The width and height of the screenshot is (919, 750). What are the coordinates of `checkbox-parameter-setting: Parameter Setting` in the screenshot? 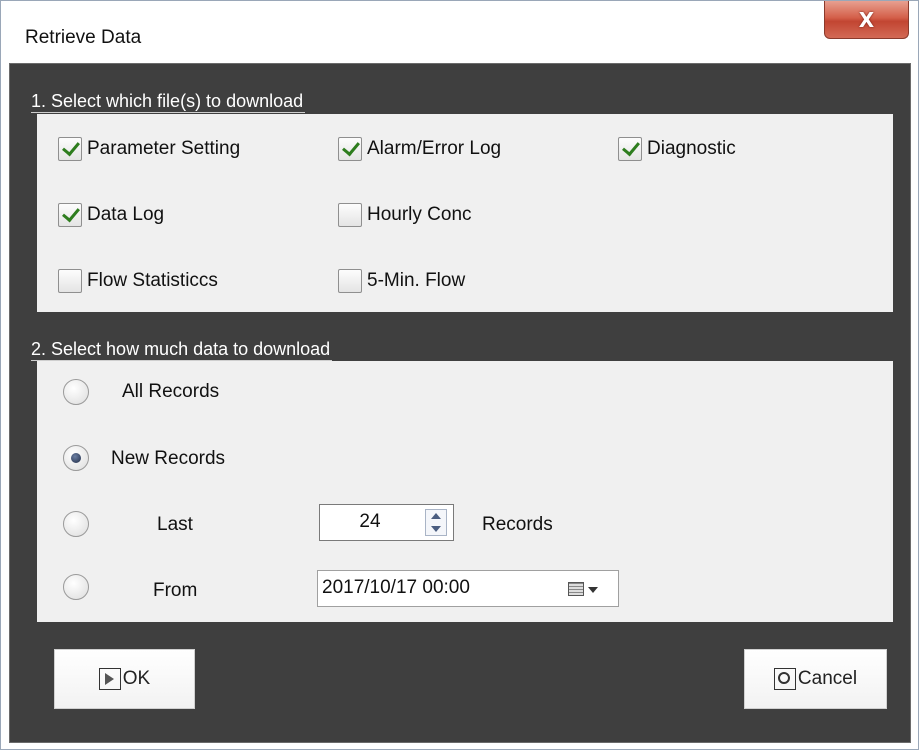 It's located at (149, 149).